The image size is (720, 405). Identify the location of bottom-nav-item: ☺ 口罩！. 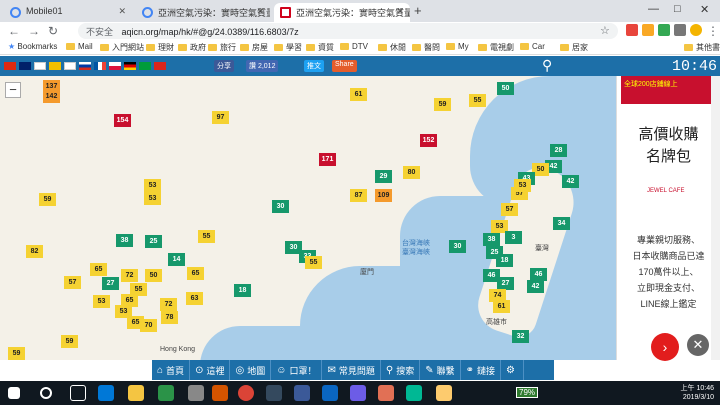
(297, 370).